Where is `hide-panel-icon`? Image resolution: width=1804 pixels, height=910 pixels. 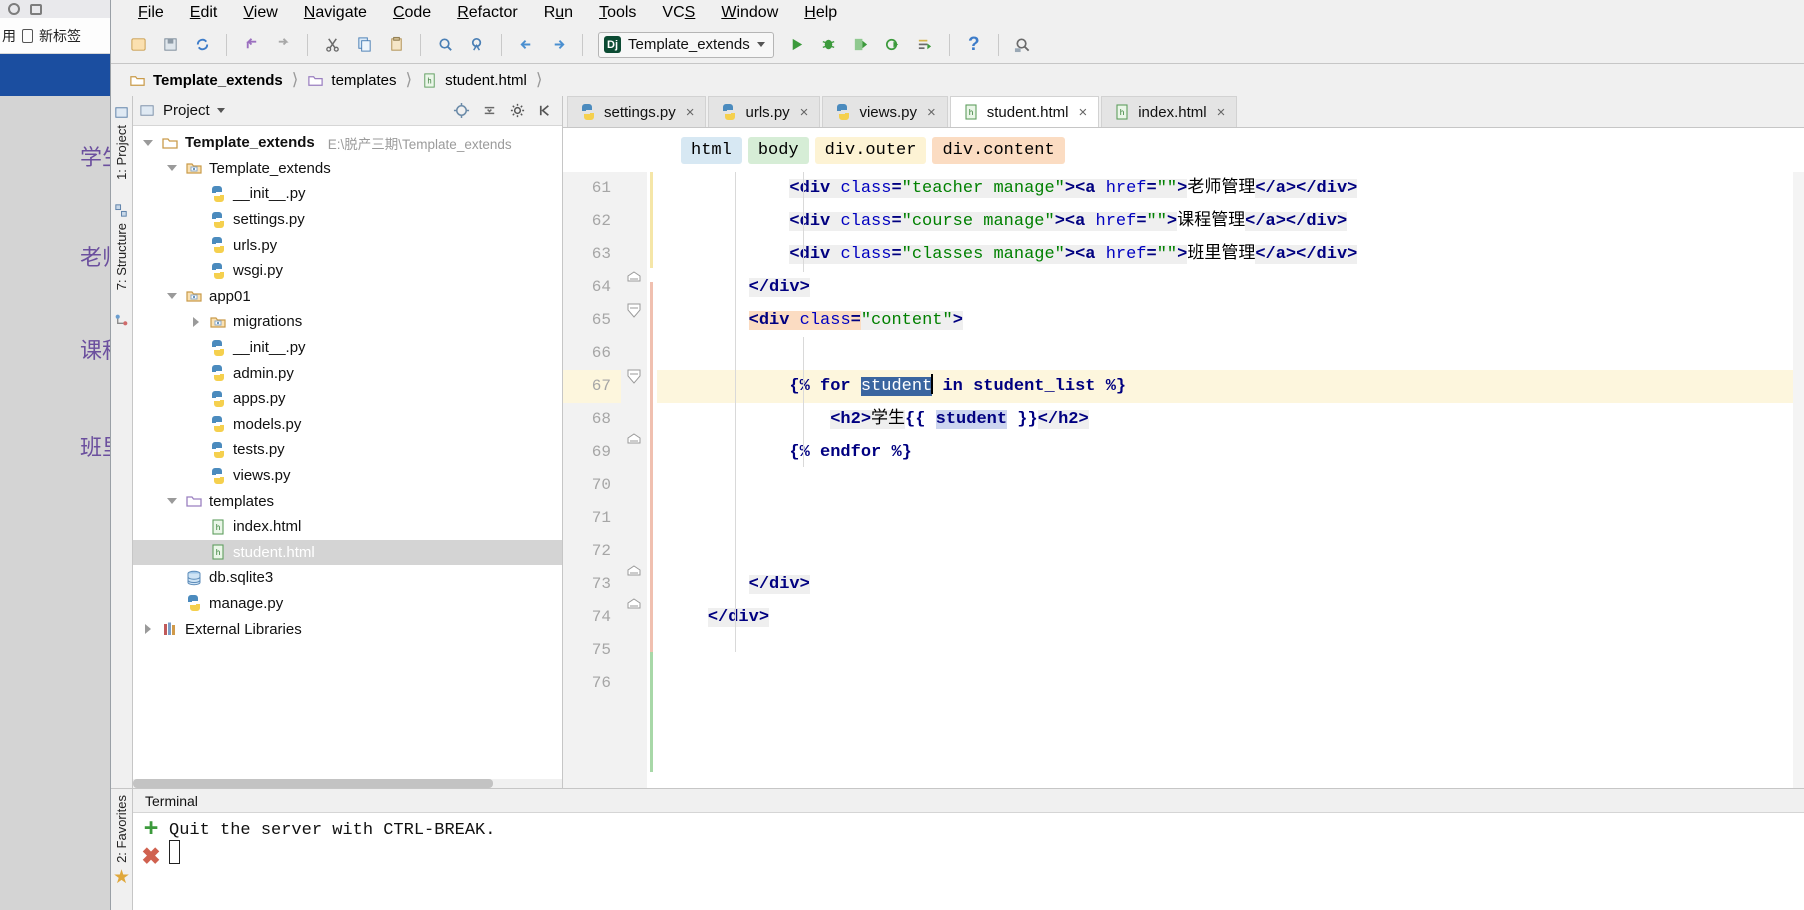
hide-panel-icon is located at coordinates (545, 111).